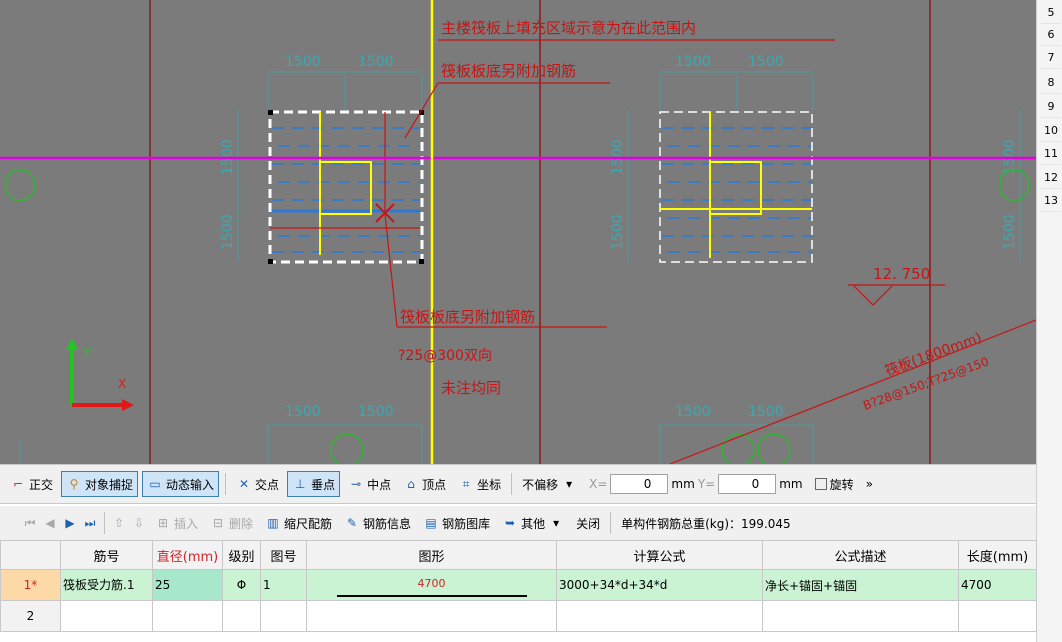  Describe the element at coordinates (1051, 83) in the screenshot. I see `row-number: 8` at that location.